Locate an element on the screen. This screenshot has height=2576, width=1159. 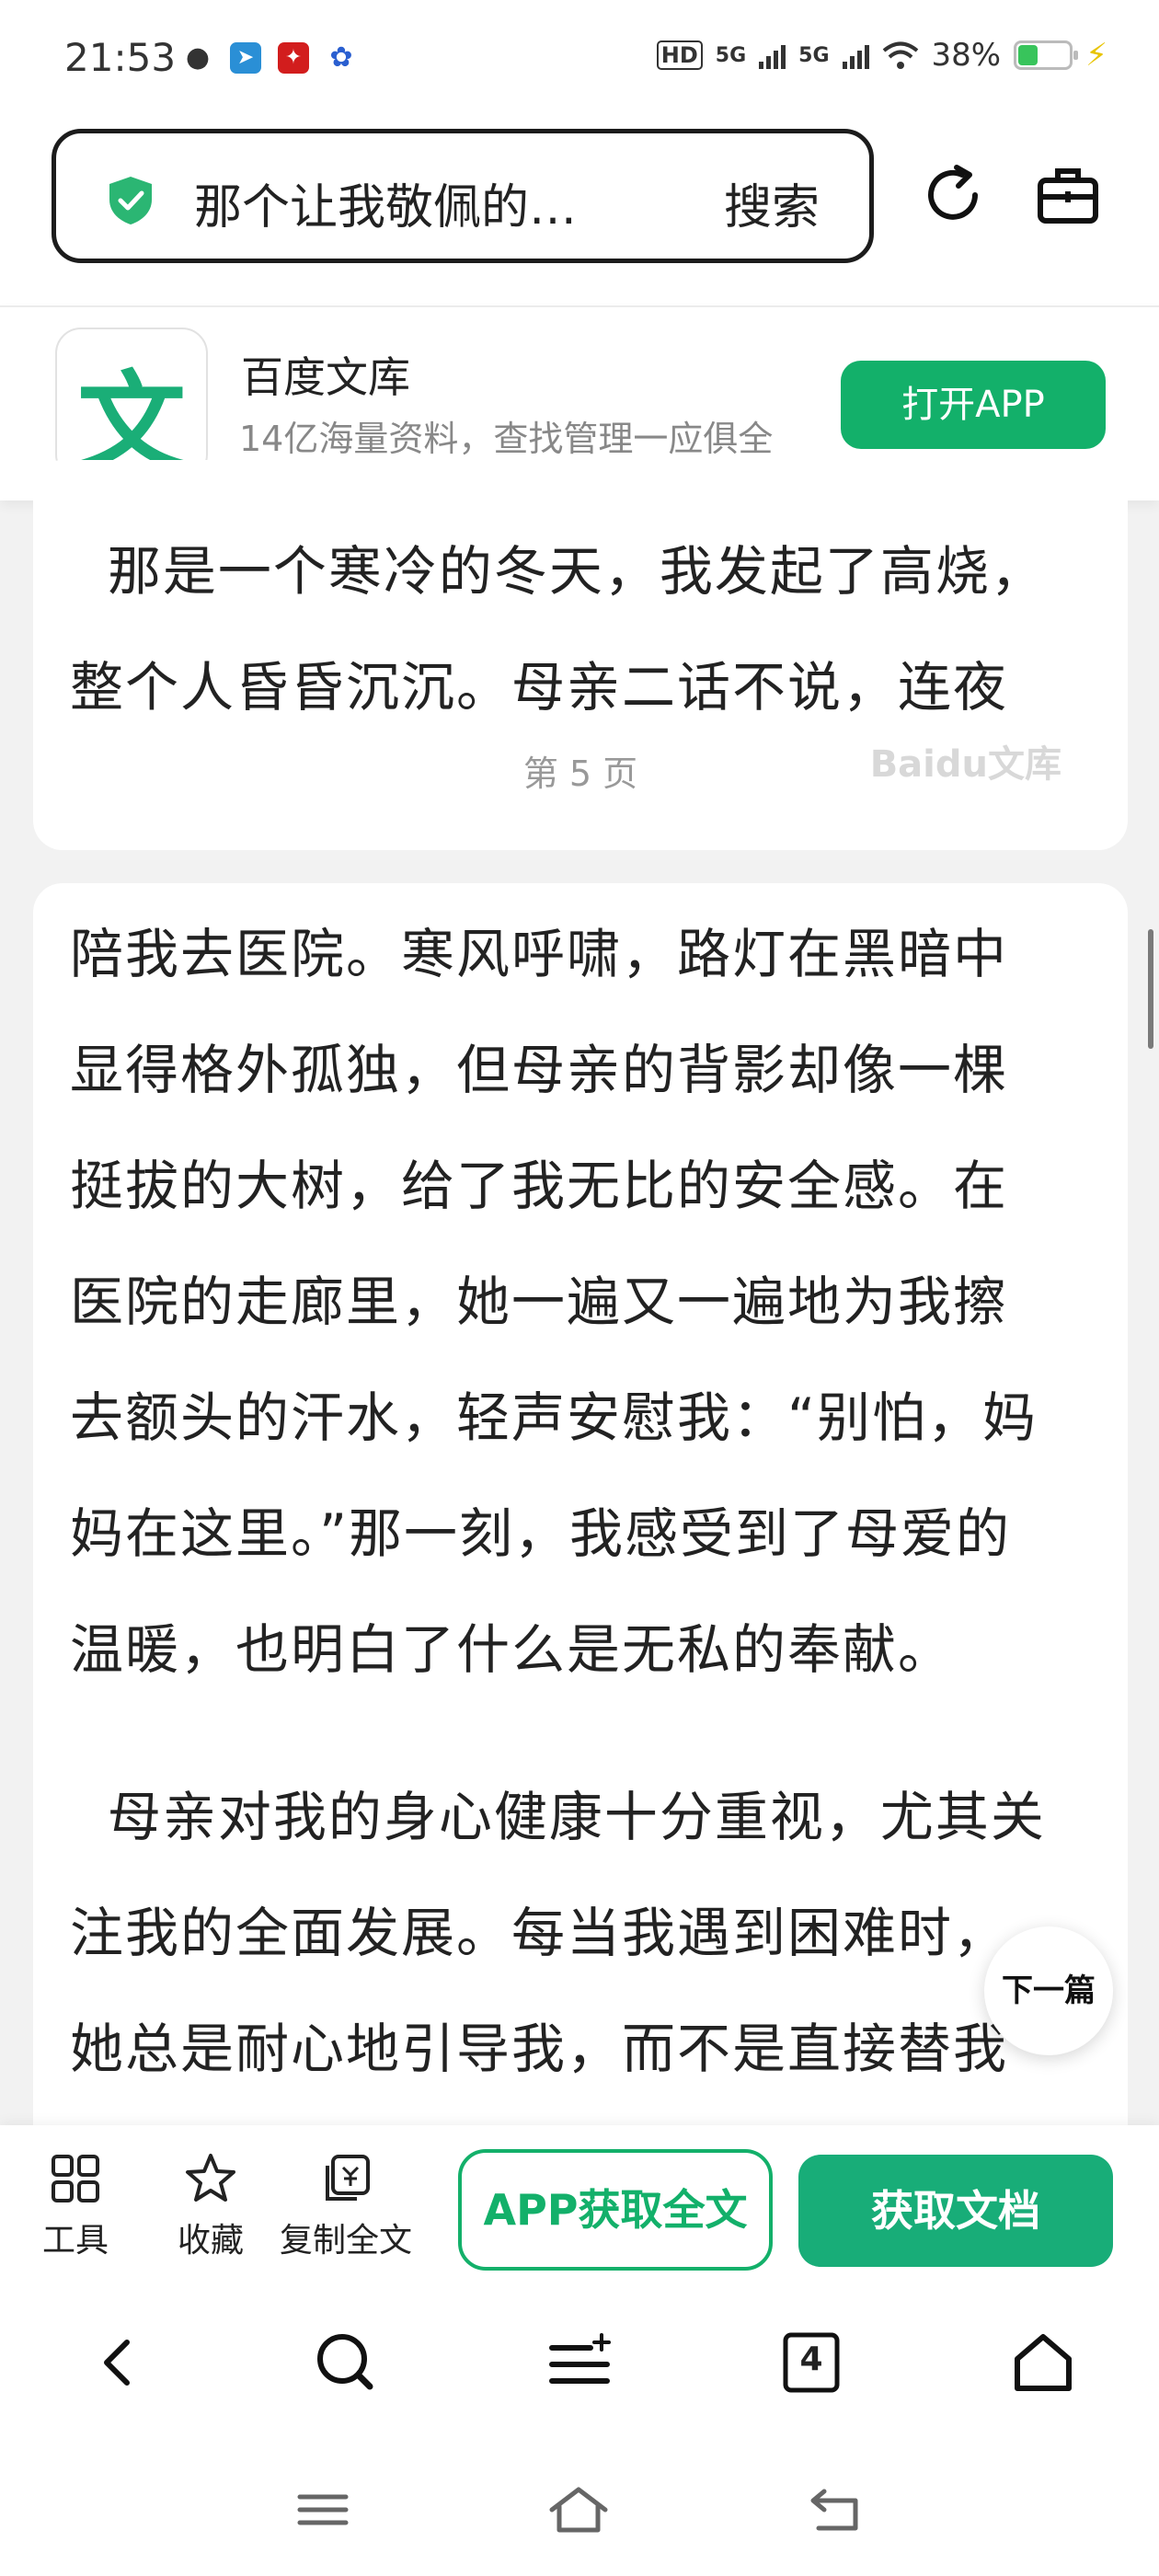
paragraph-line: 那是一个寒冷的冬天，我发起了高烧， is located at coordinates (558, 571).